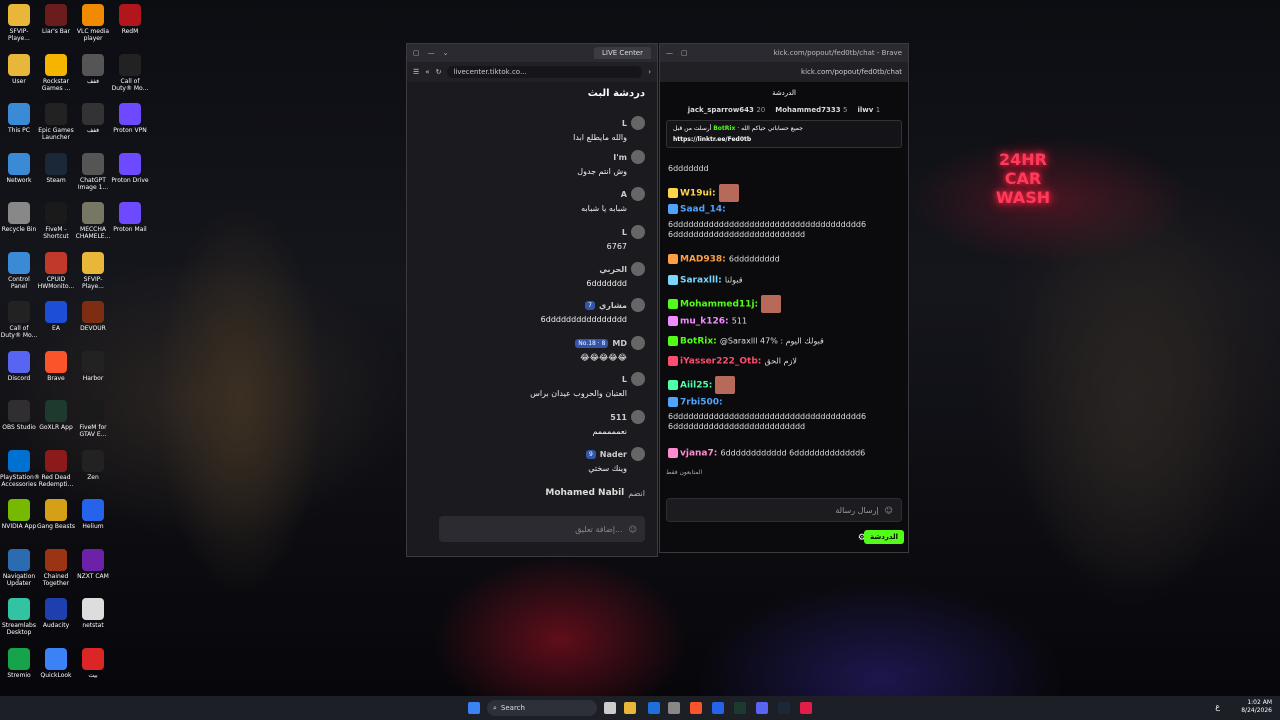 The width and height of the screenshot is (1280, 720). What do you see at coordinates (56, 316) in the screenshot?
I see `desktop-icon: EA` at bounding box center [56, 316].